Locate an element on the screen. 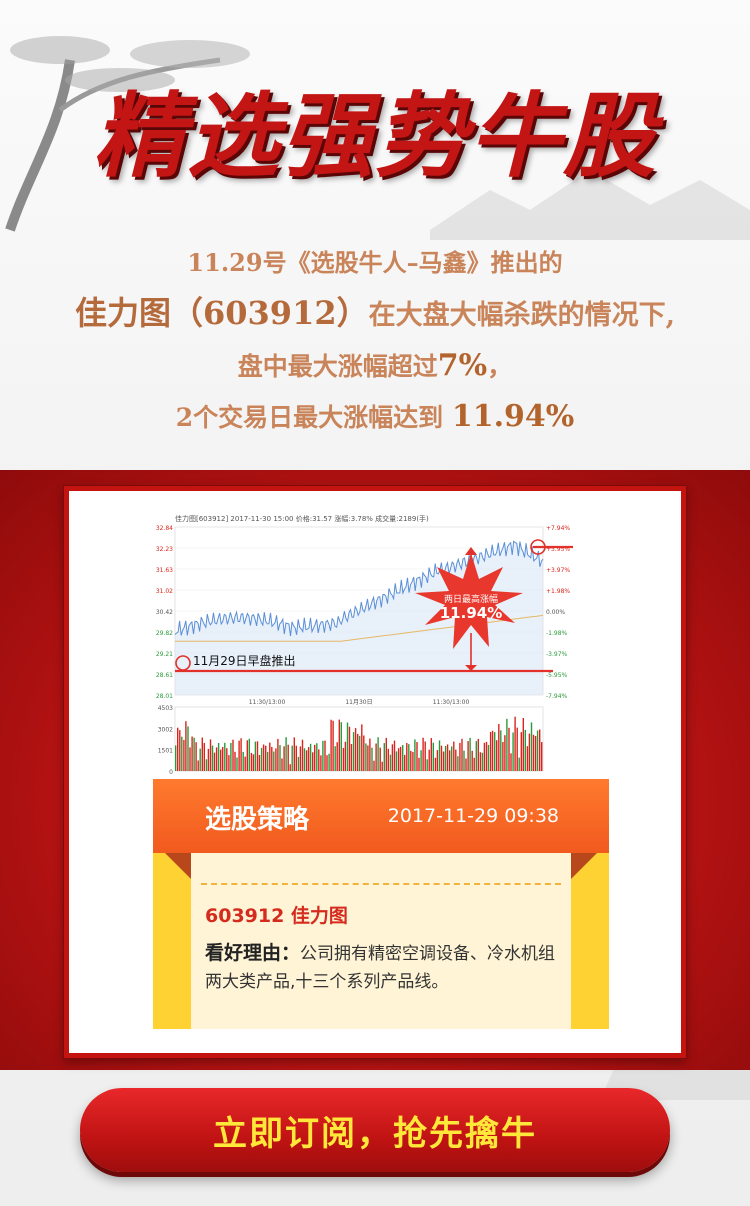 Image resolution: width=750 pixels, height=1206 pixels. push-annotation: 11月29日早盘推出 is located at coordinates (244, 660).